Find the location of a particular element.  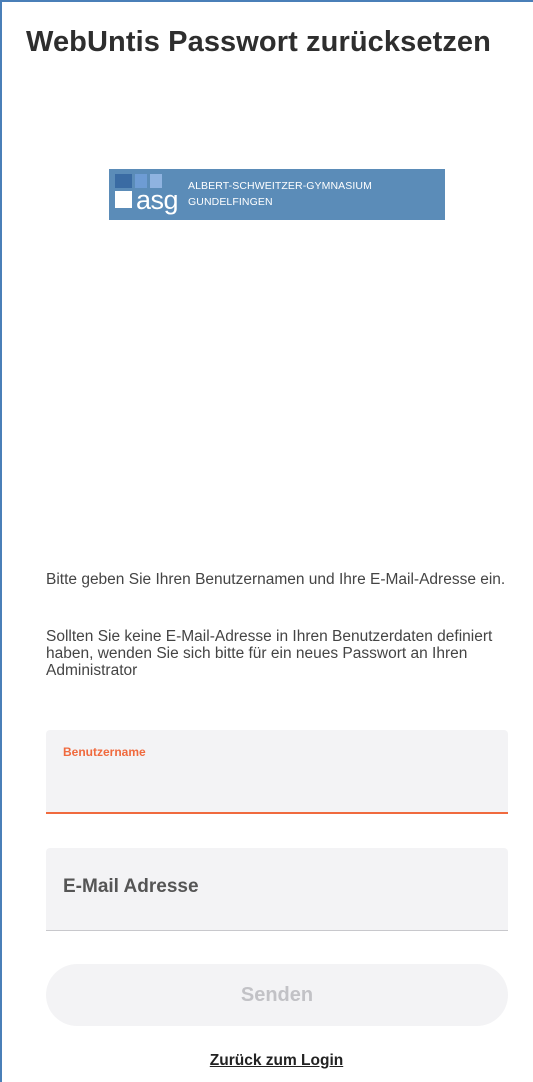

logo-school-town: GUNDELFINGEN is located at coordinates (230, 202).